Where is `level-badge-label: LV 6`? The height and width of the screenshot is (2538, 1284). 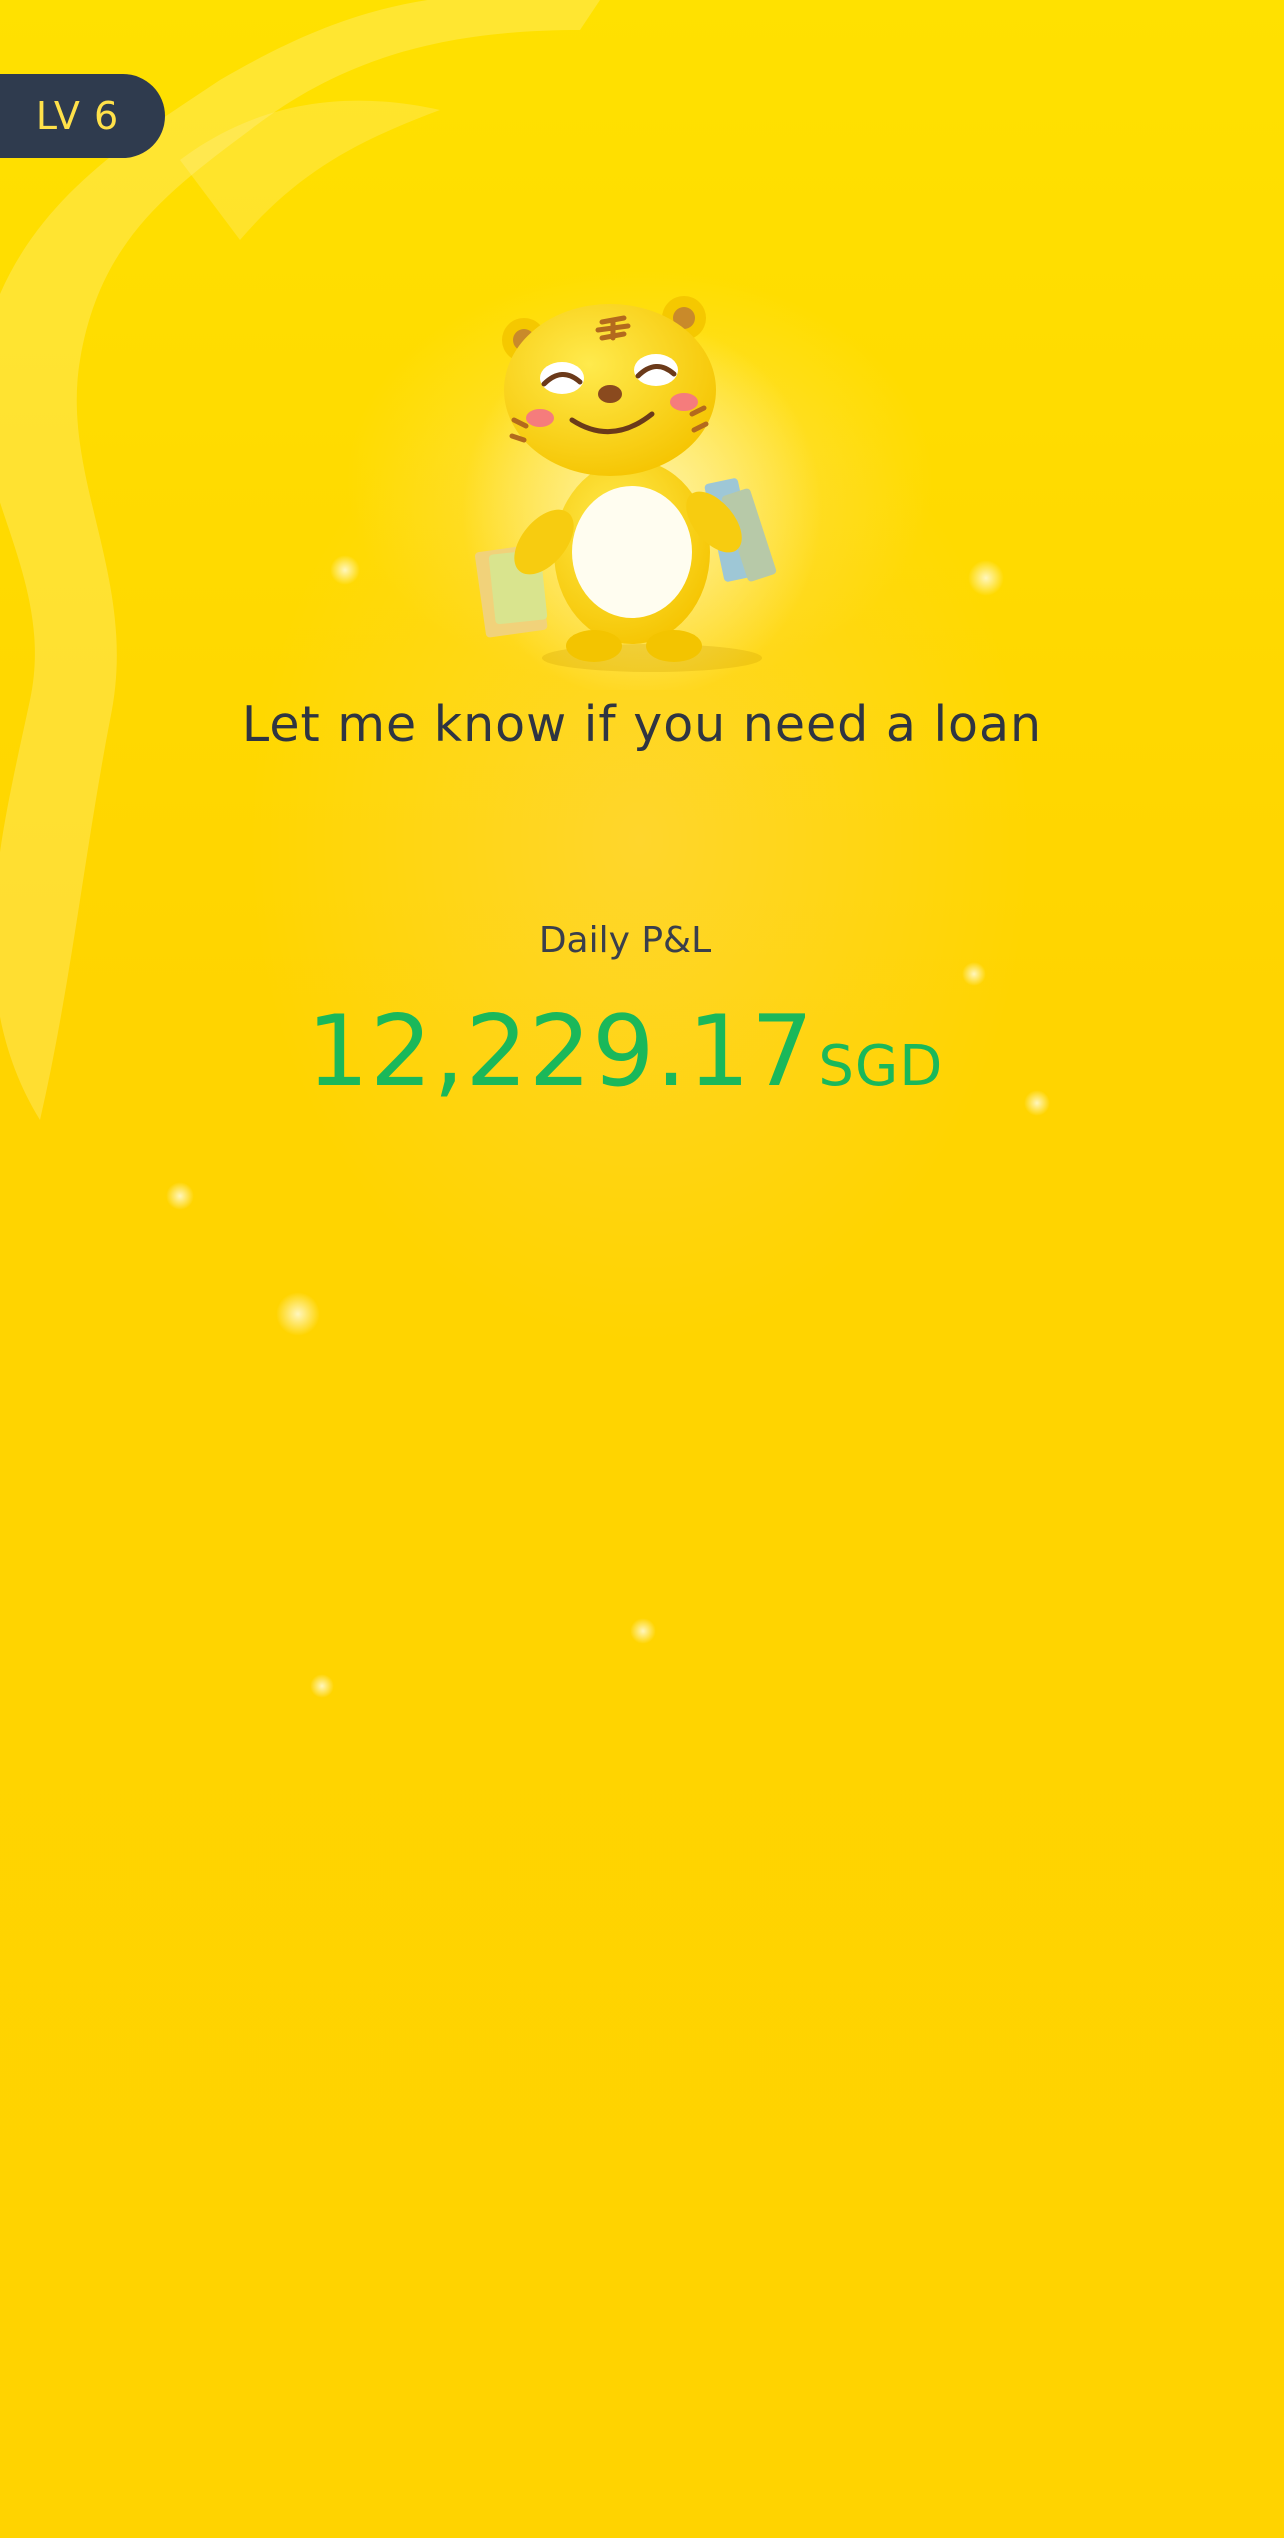 level-badge-label: LV 6 is located at coordinates (77, 116).